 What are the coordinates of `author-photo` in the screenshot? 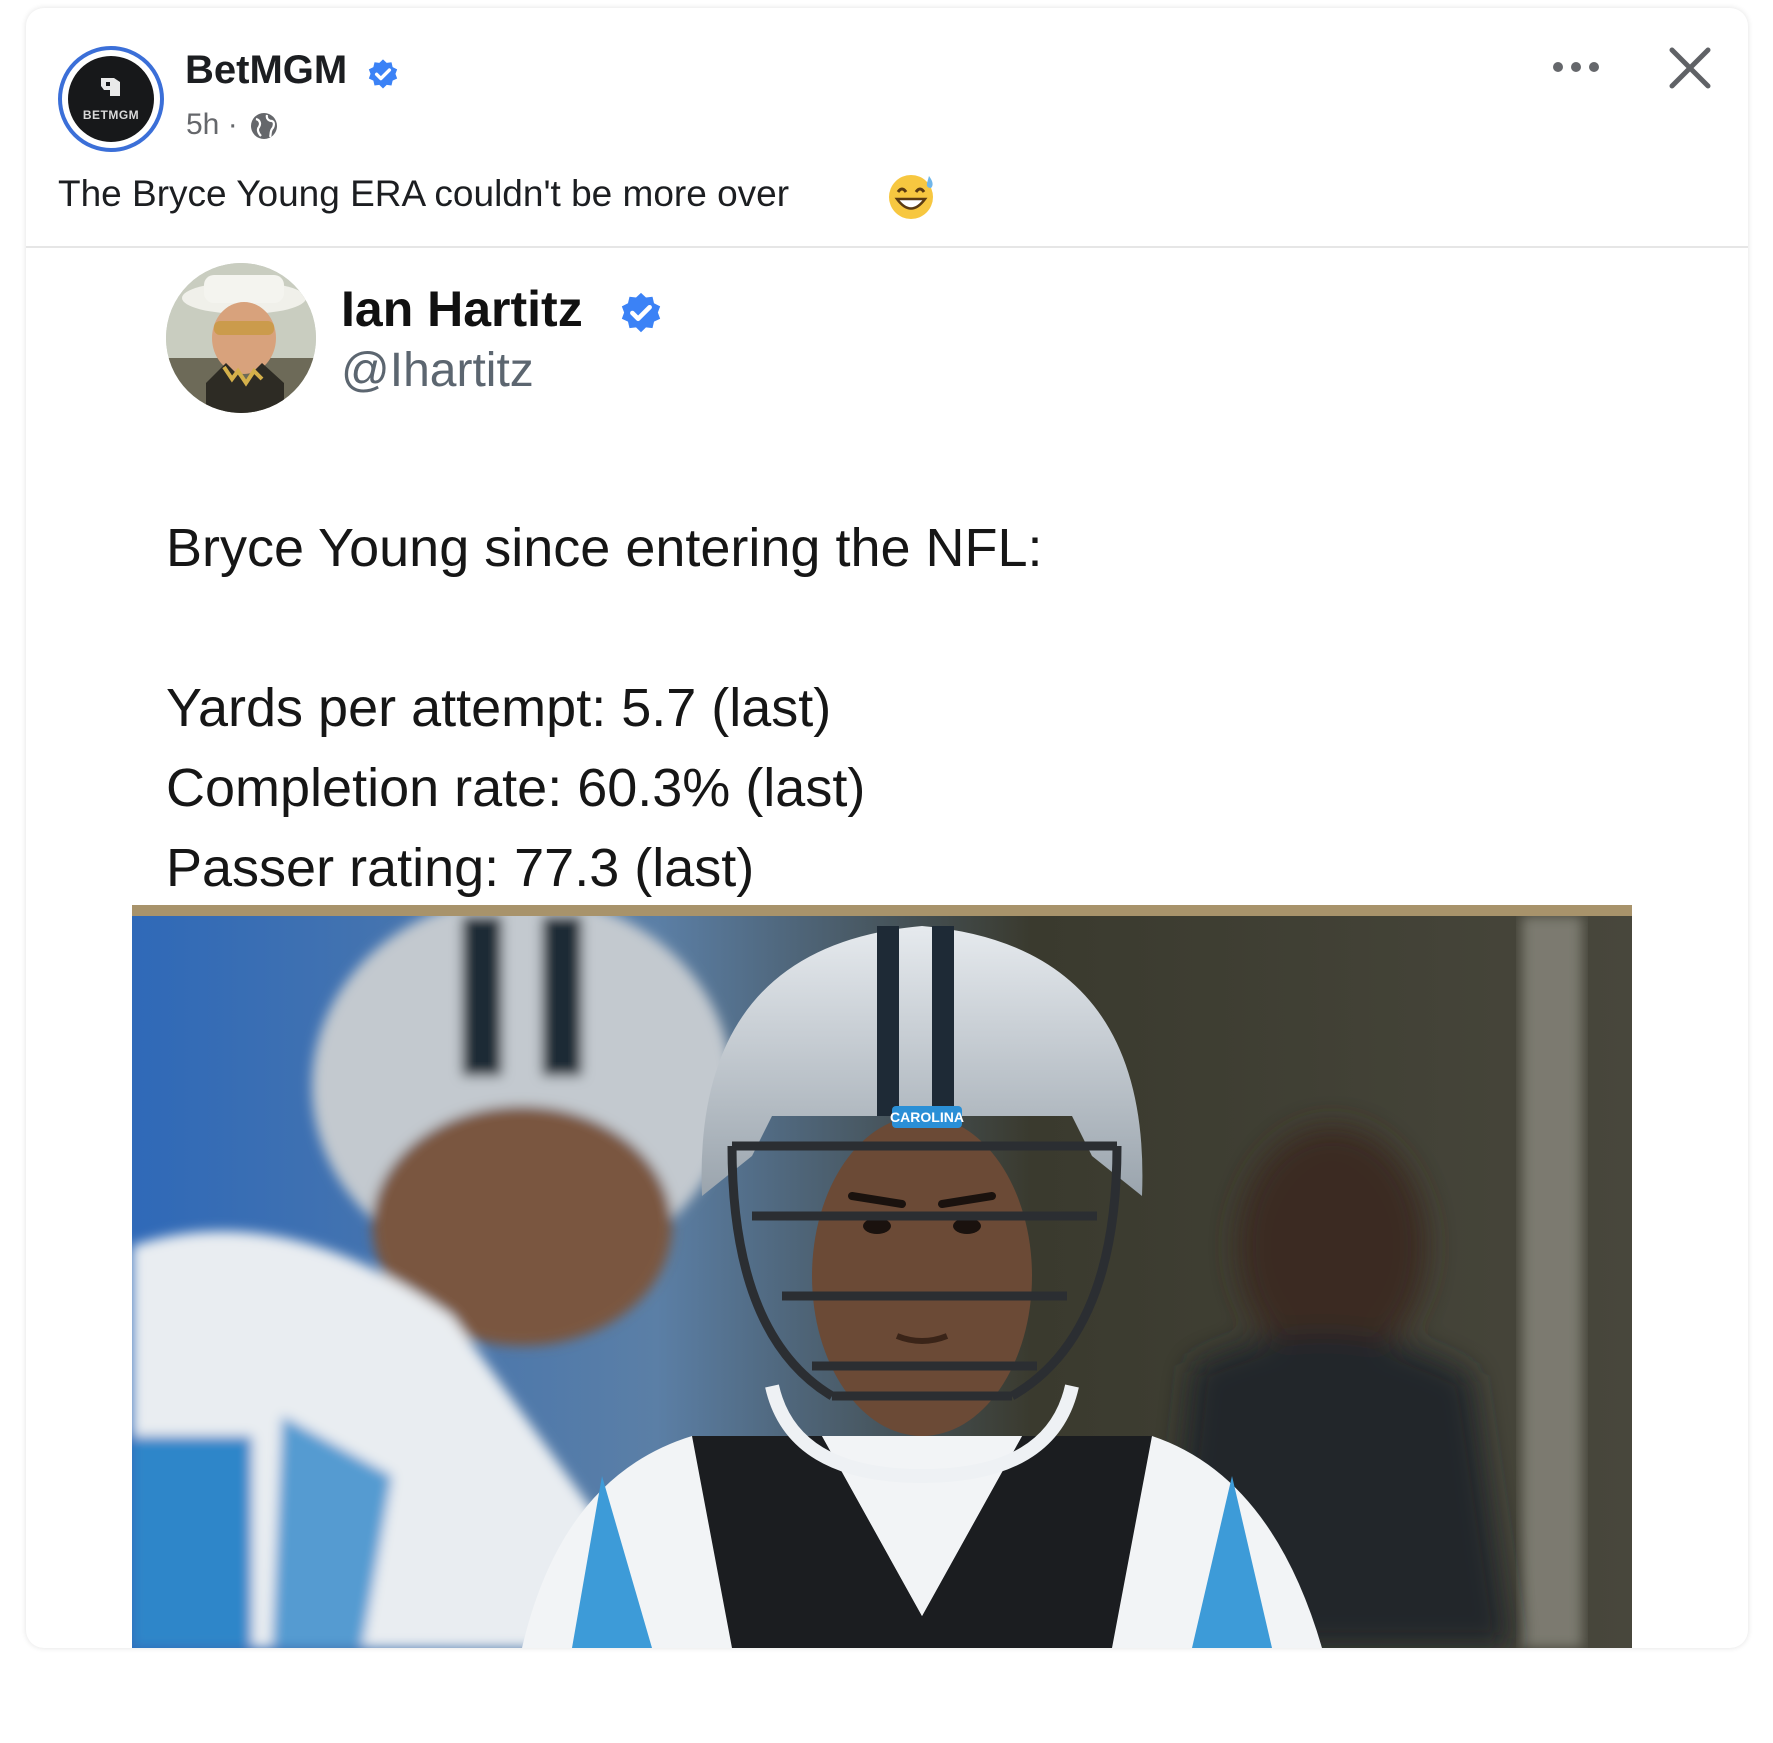 It's located at (241, 338).